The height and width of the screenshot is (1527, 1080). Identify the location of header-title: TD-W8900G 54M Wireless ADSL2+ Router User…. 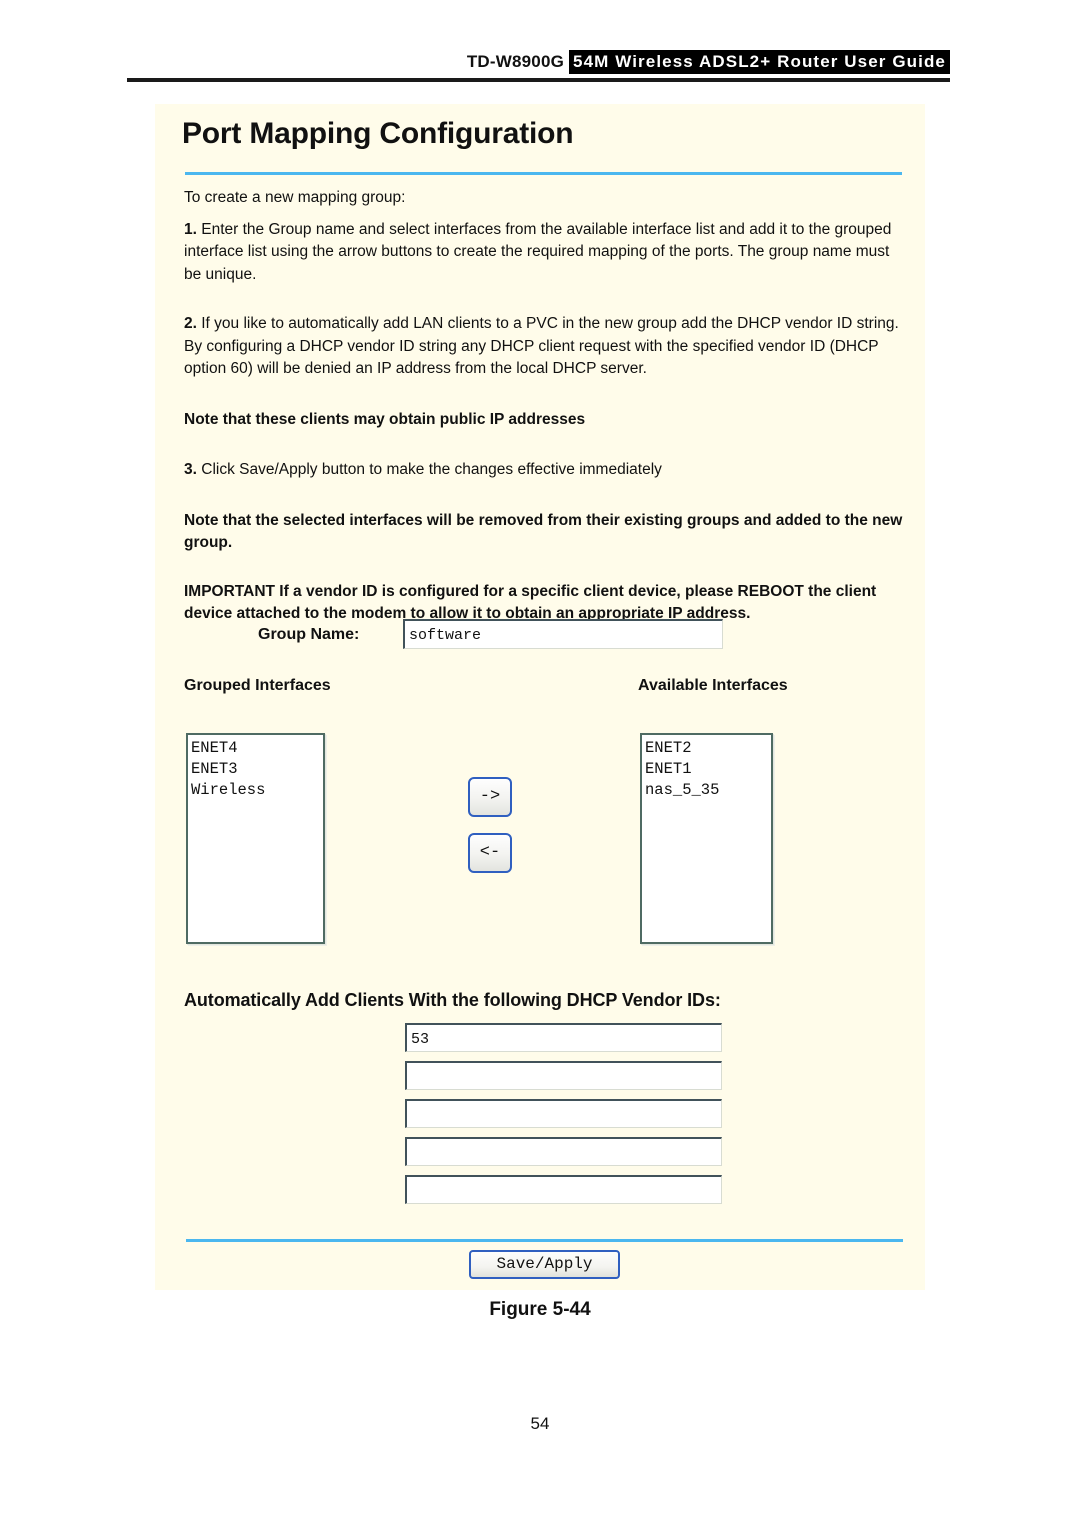
(708, 62).